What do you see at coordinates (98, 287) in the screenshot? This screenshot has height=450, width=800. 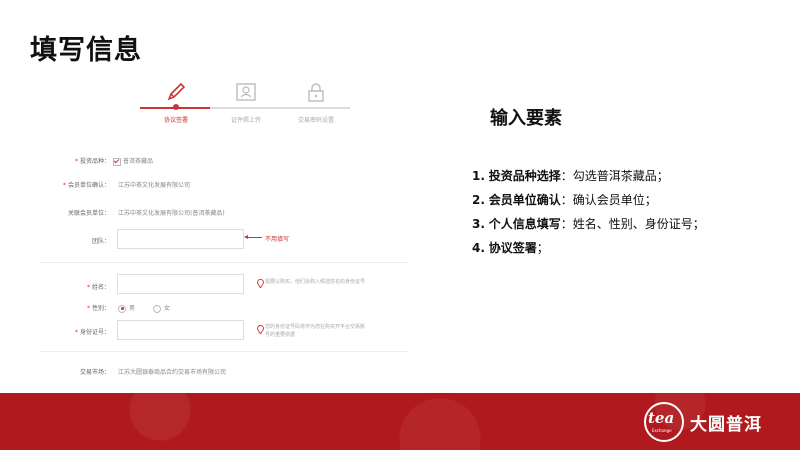 I see `name-label: * 姓名：` at bounding box center [98, 287].